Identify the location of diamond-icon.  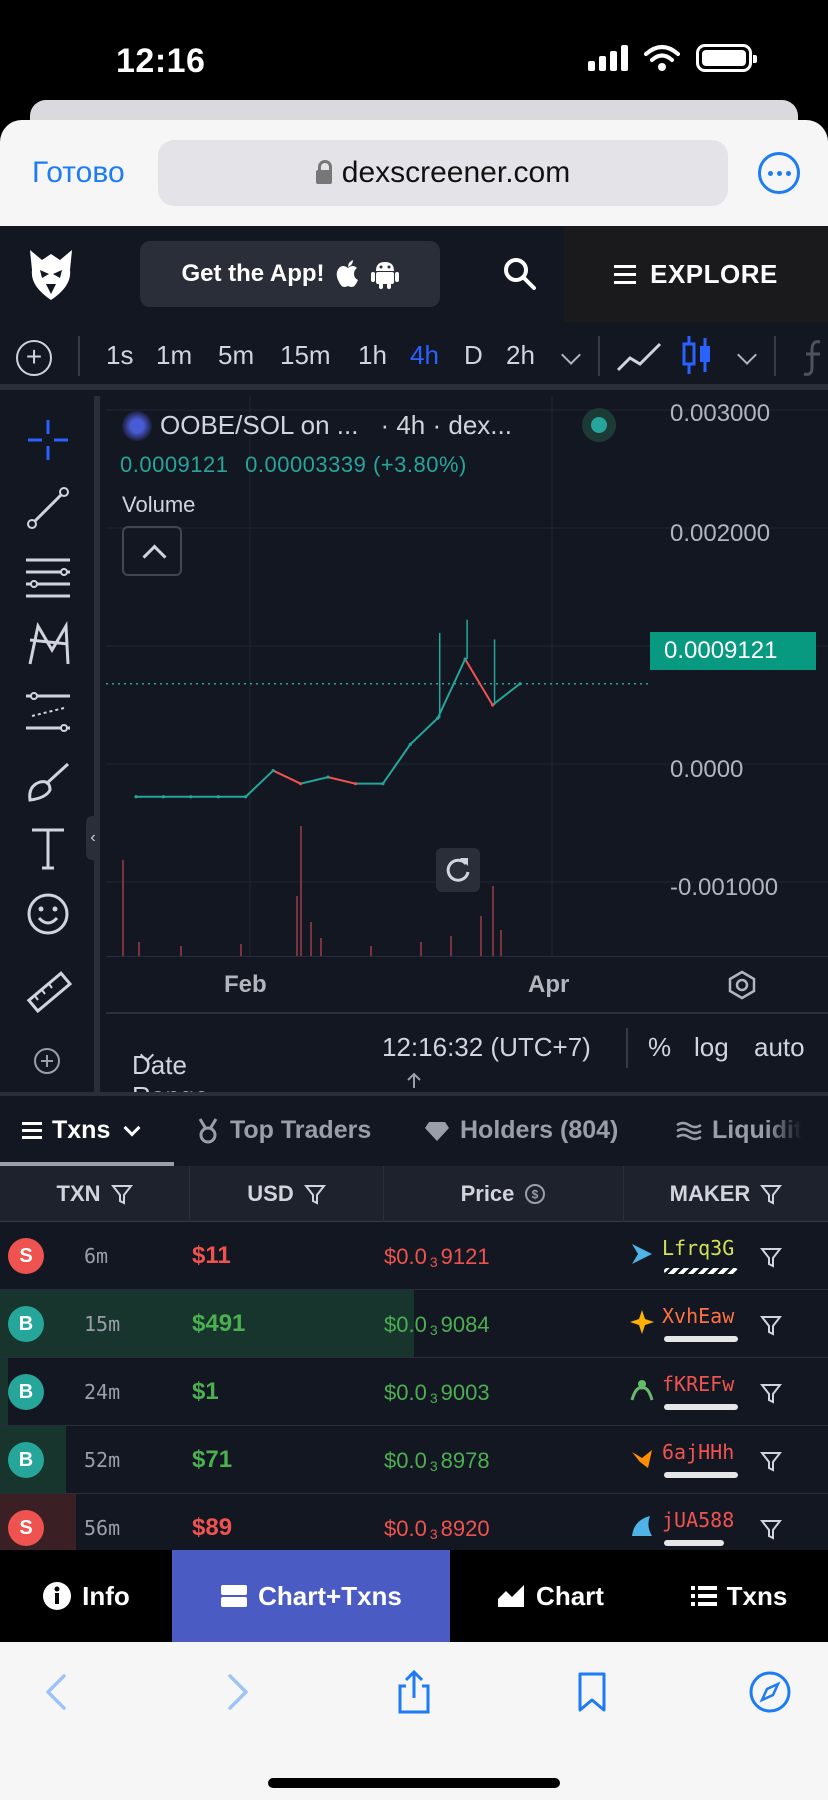
(437, 1131).